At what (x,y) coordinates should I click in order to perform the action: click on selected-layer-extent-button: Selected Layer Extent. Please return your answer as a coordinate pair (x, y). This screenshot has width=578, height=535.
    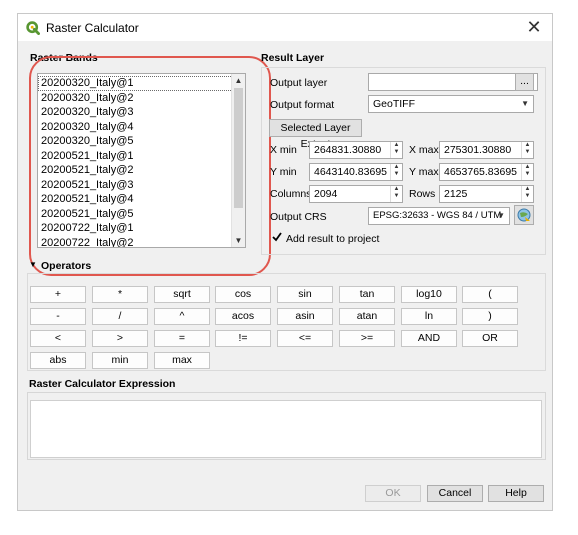
    Looking at the image, I should click on (315, 134).